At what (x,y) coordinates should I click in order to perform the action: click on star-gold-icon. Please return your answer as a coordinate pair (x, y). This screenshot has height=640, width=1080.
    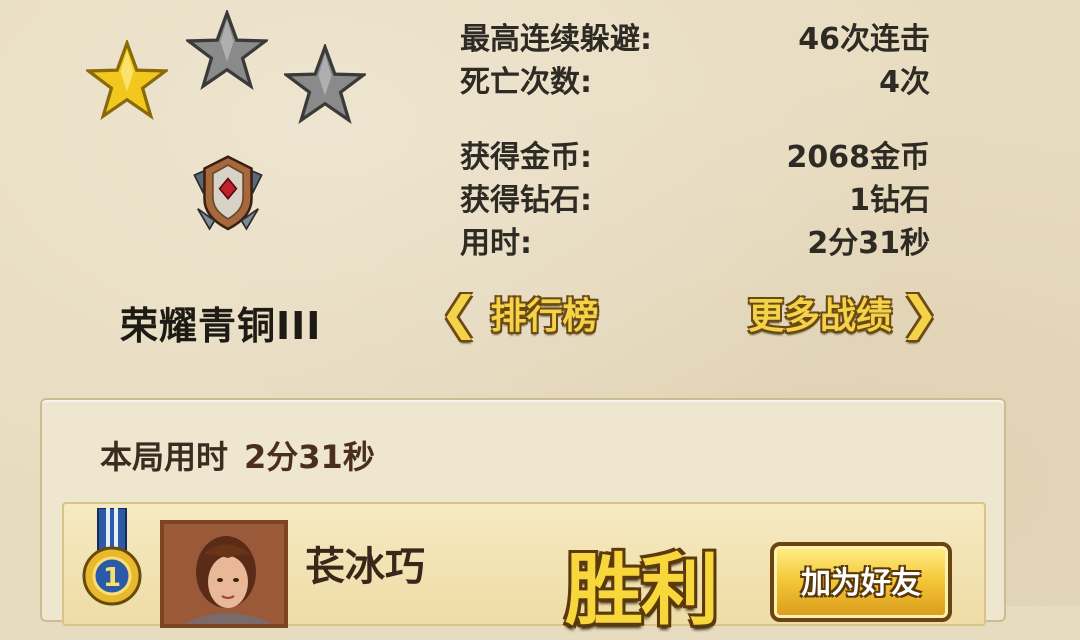
    Looking at the image, I should click on (127, 80).